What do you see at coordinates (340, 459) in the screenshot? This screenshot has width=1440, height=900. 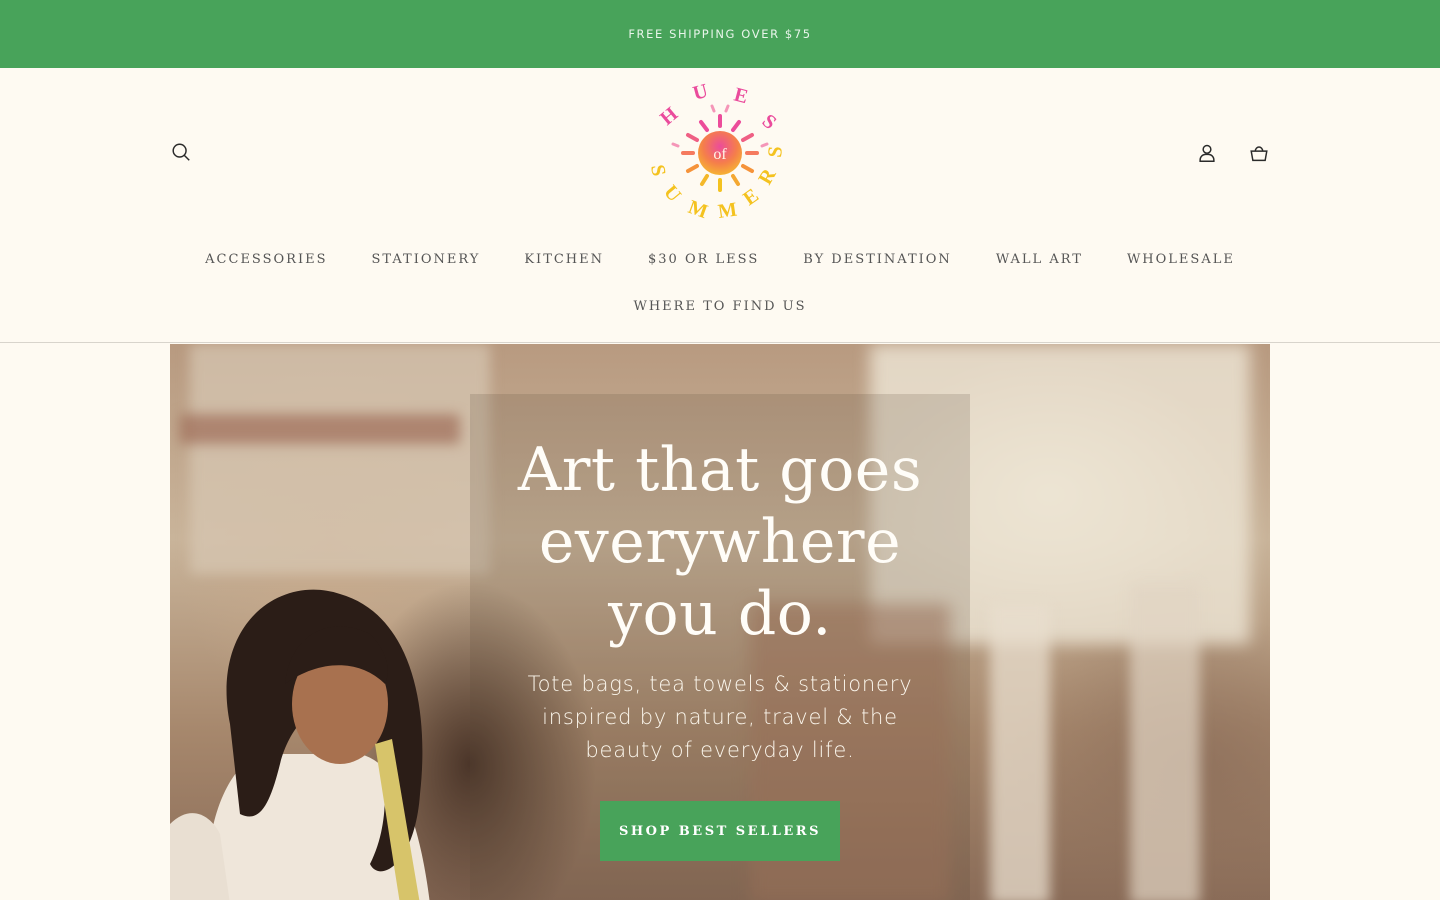 I see `bg-building` at bounding box center [340, 459].